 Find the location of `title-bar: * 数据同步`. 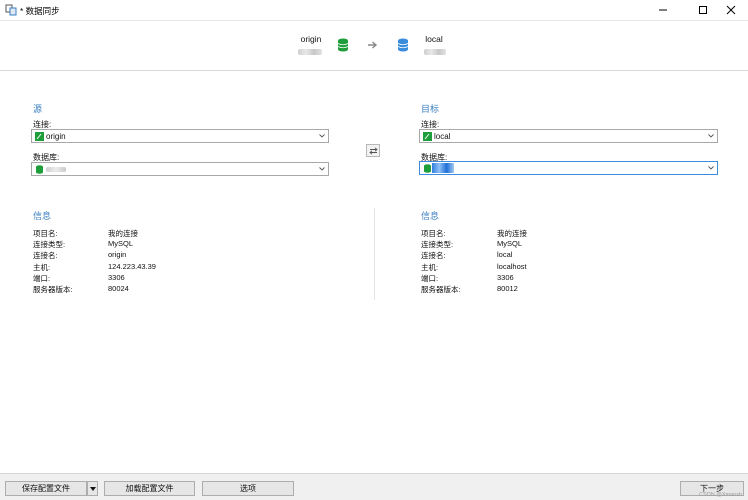

title-bar: * 数据同步 is located at coordinates (374, 10).